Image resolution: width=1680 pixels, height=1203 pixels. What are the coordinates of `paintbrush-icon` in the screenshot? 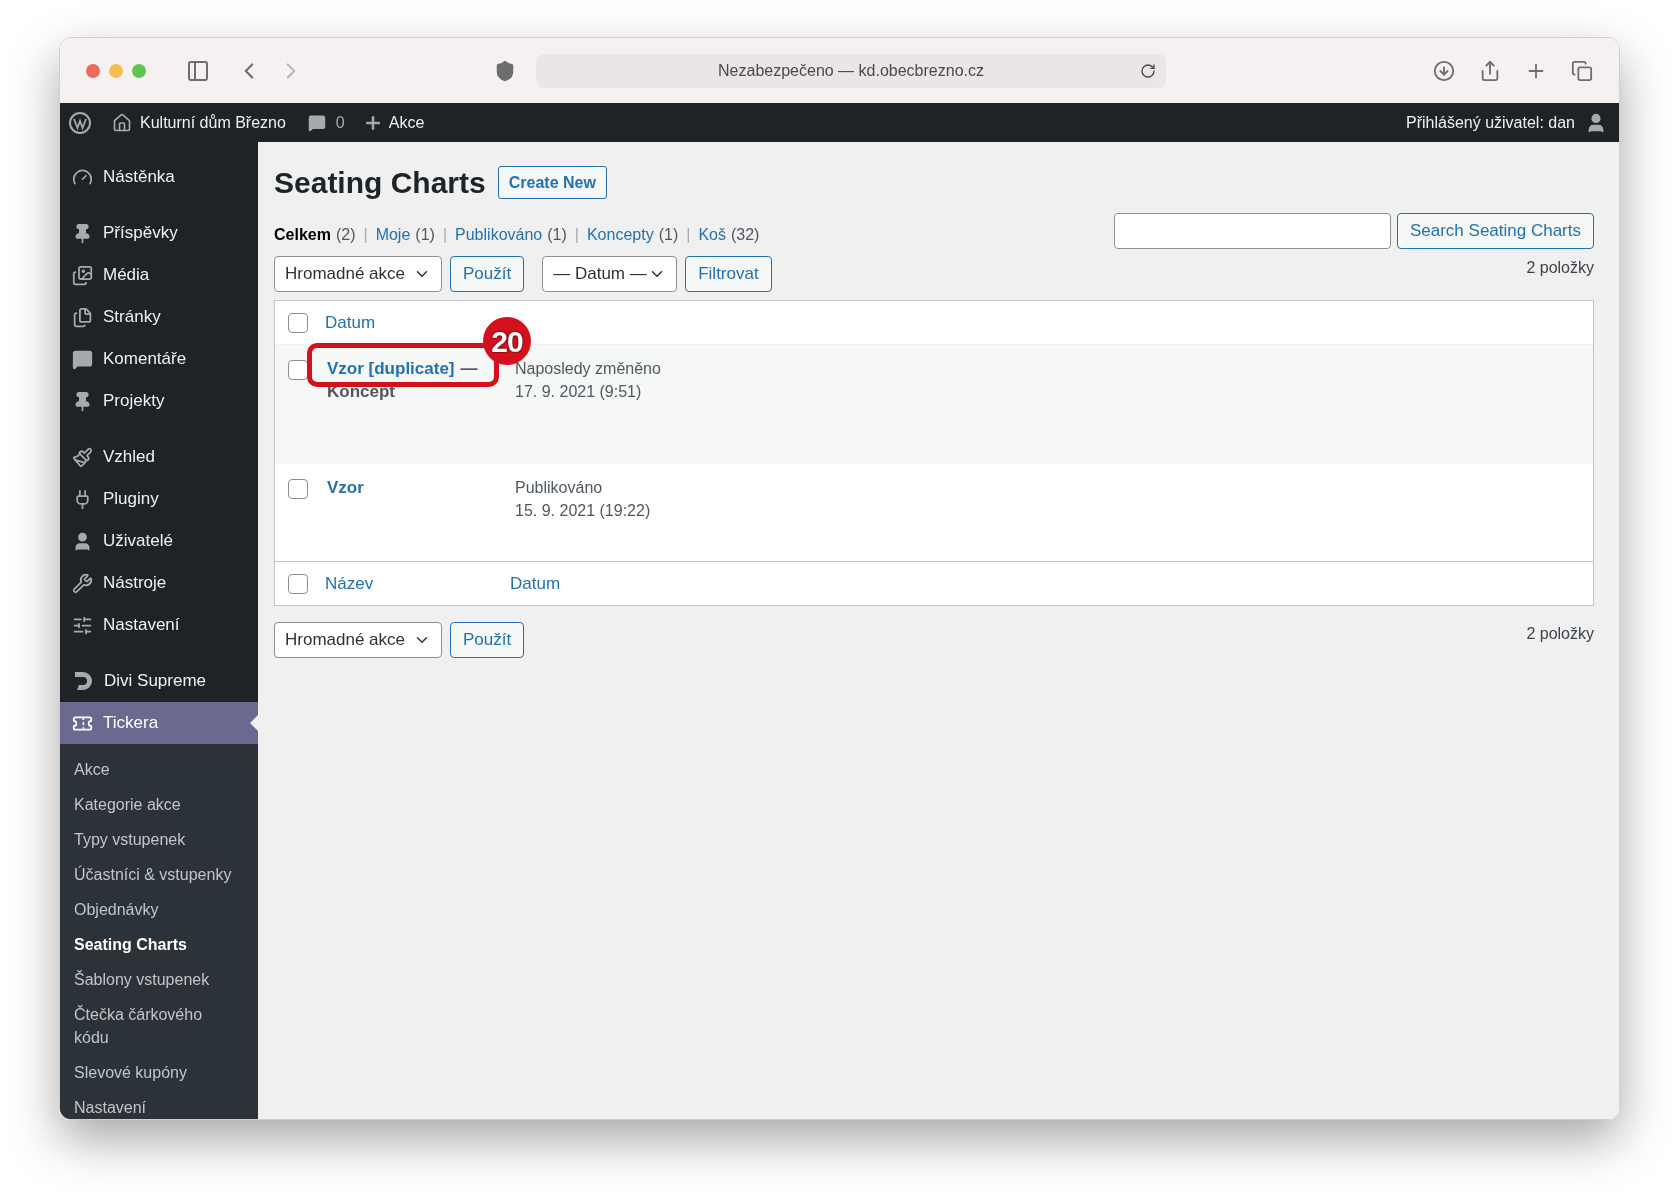 It's located at (82, 457).